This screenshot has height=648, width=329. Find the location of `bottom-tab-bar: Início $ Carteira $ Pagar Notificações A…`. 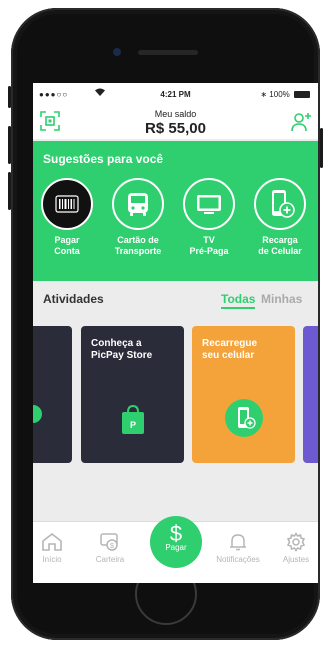

bottom-tab-bar: Início $ Carteira $ Pagar Notificações A… is located at coordinates (175, 549).